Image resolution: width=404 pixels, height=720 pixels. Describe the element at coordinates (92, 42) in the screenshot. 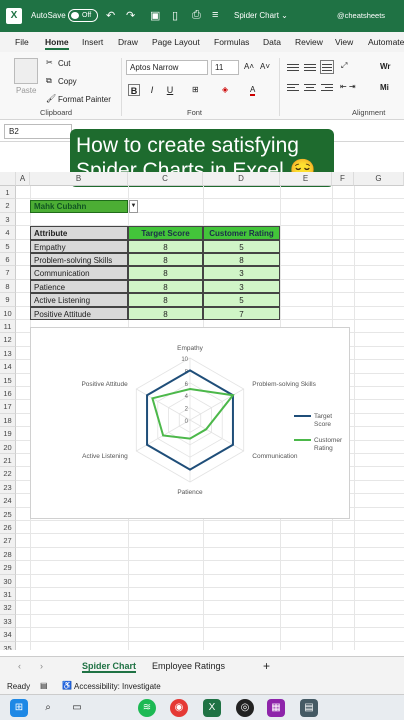

I see `tab-insert: Insert` at that location.